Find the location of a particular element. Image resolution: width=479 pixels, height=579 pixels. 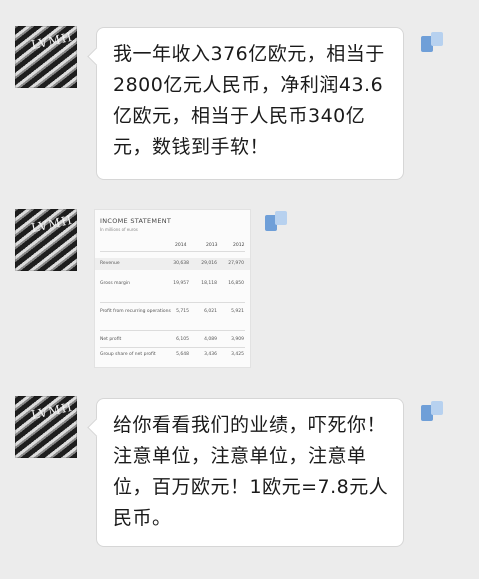

doc-row-label: Gross margin is located at coordinates (115, 283).